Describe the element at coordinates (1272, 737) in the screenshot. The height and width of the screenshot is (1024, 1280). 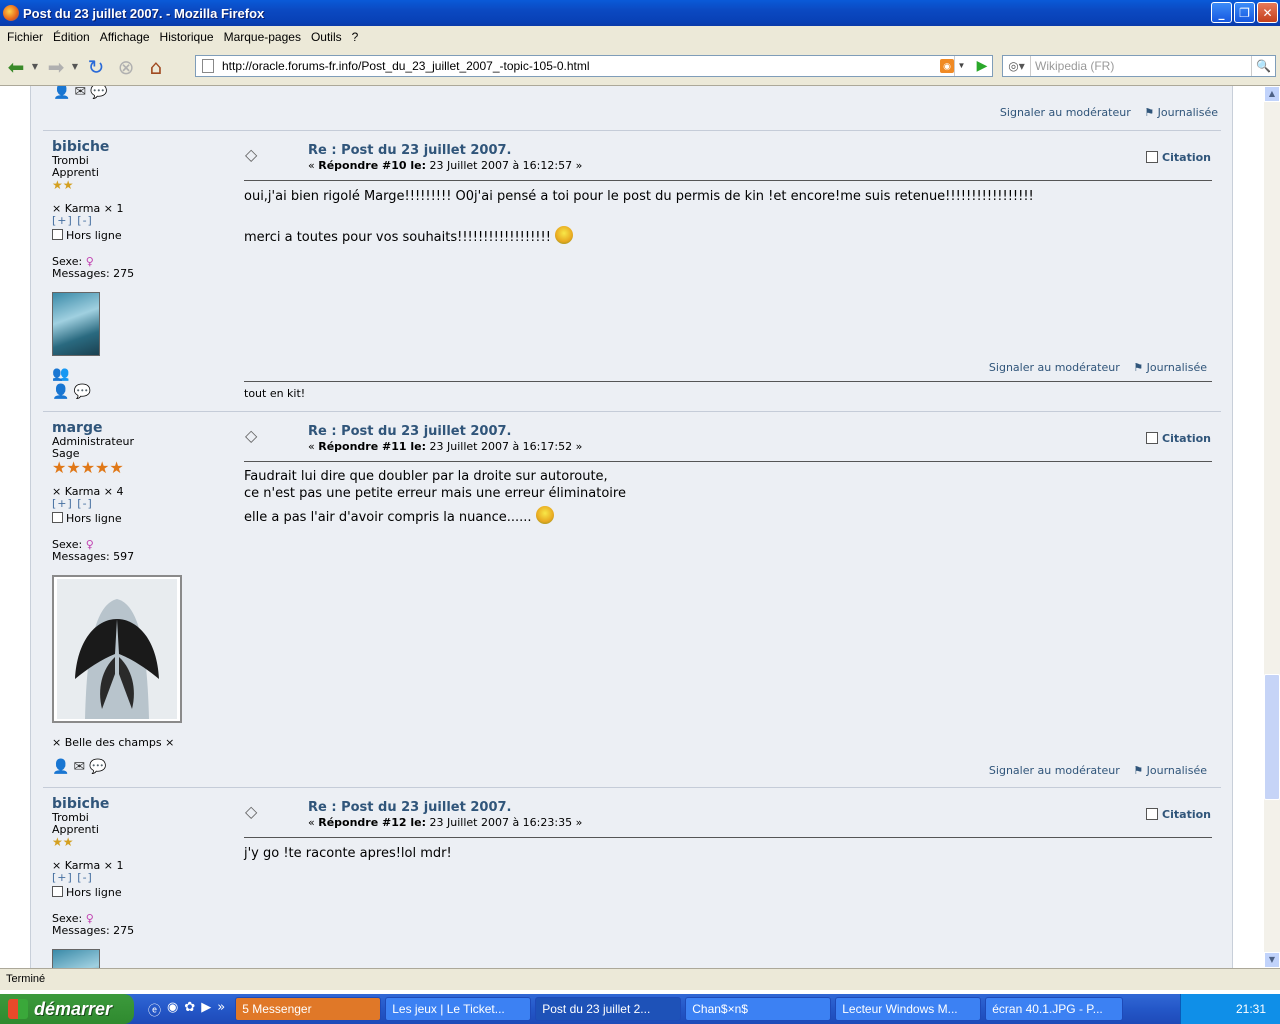
I see `scroll-thumb` at that location.